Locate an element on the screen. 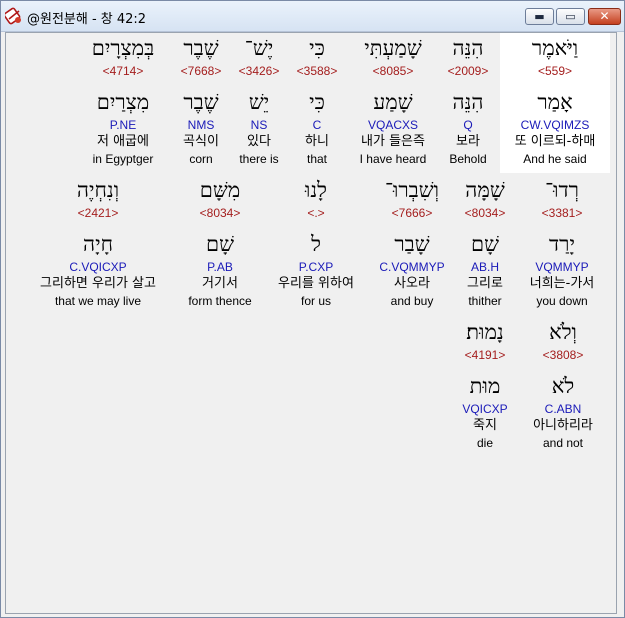 The height and width of the screenshot is (618, 625). word-cell: לָנוּ <.> ל P.CXP 우리를 위하여 for us is located at coordinates (316, 242).